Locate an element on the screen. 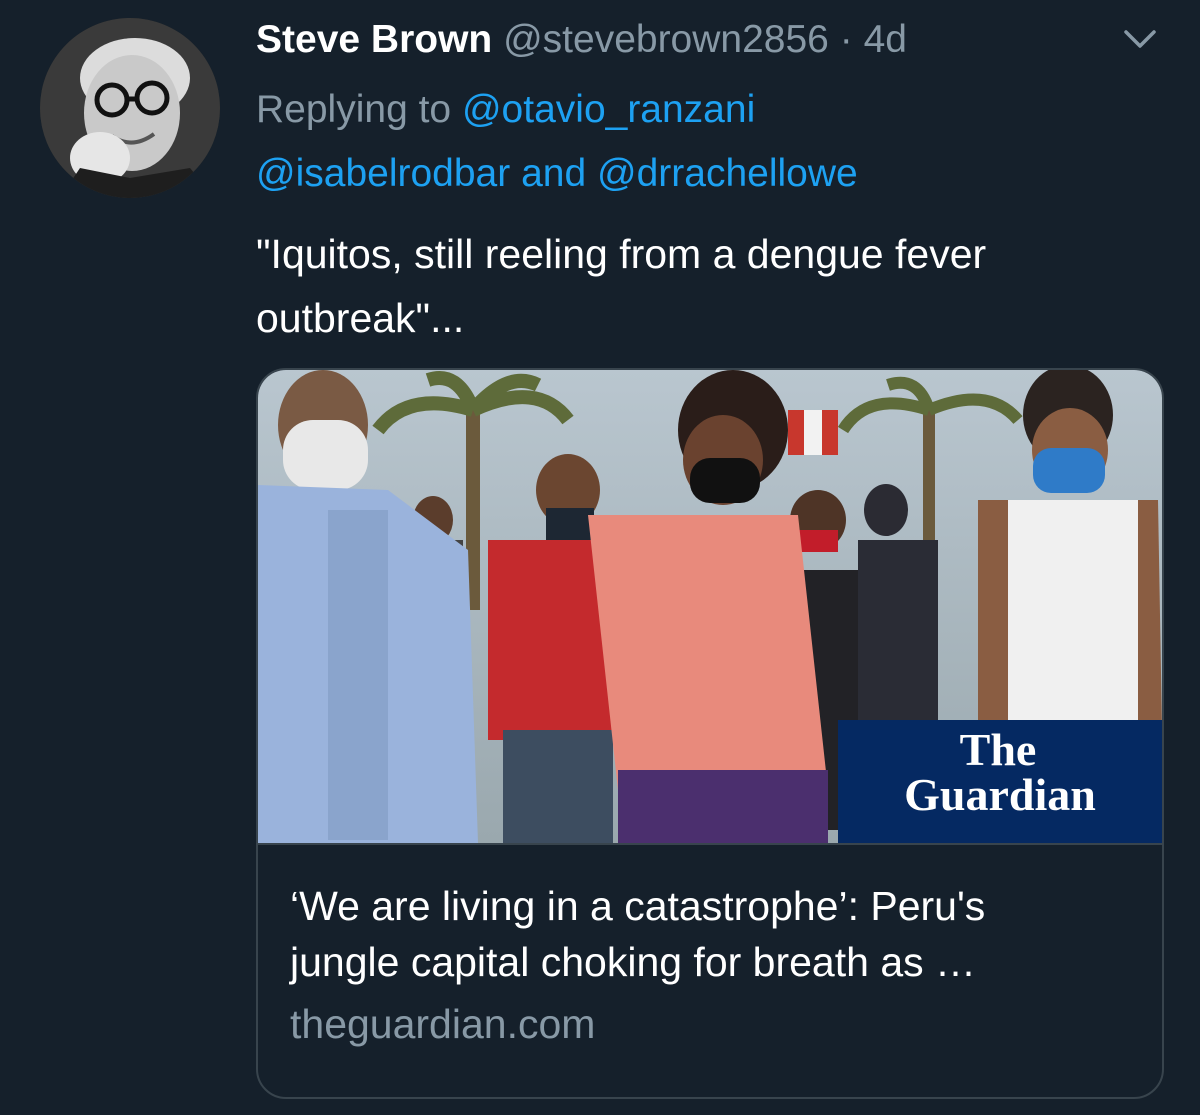  chevron-down-icon is located at coordinates (1140, 40).